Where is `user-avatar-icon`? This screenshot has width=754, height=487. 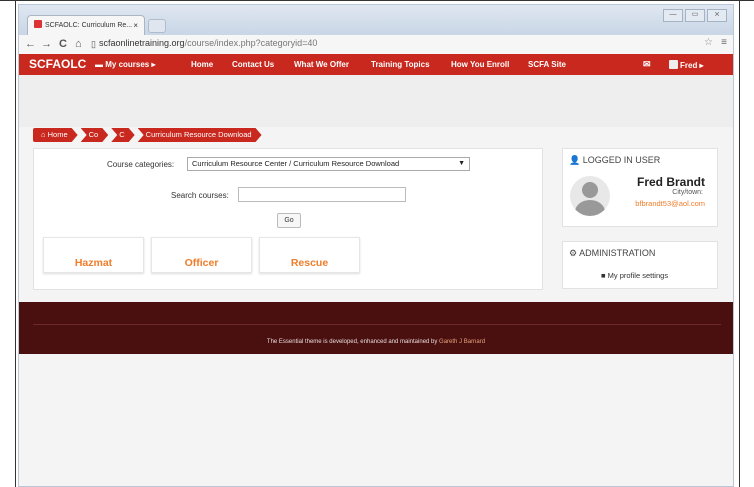
user-avatar-icon is located at coordinates (673, 64).